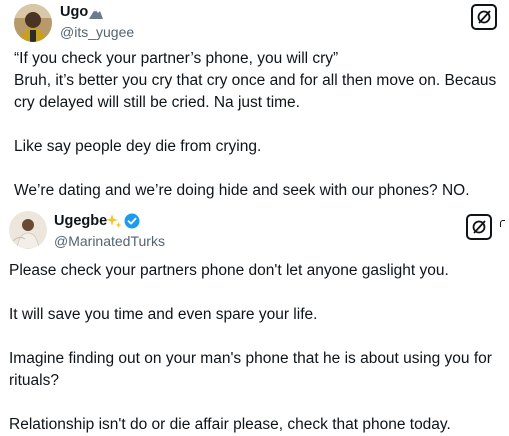 The image size is (509, 436). What do you see at coordinates (132, 223) in the screenshot?
I see `verified-badge-icon` at bounding box center [132, 223].